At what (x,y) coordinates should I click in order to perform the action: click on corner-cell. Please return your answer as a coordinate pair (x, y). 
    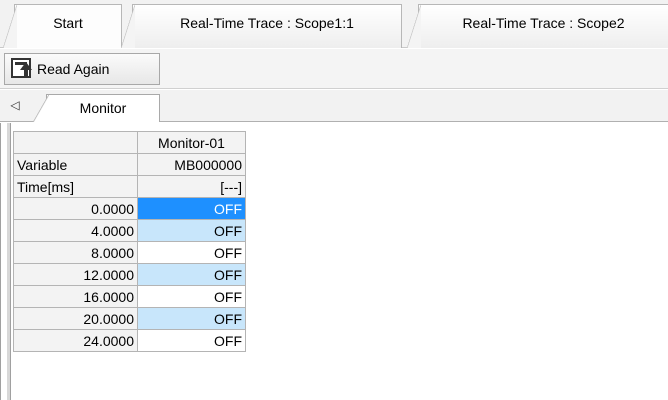
    Looking at the image, I should click on (75, 142).